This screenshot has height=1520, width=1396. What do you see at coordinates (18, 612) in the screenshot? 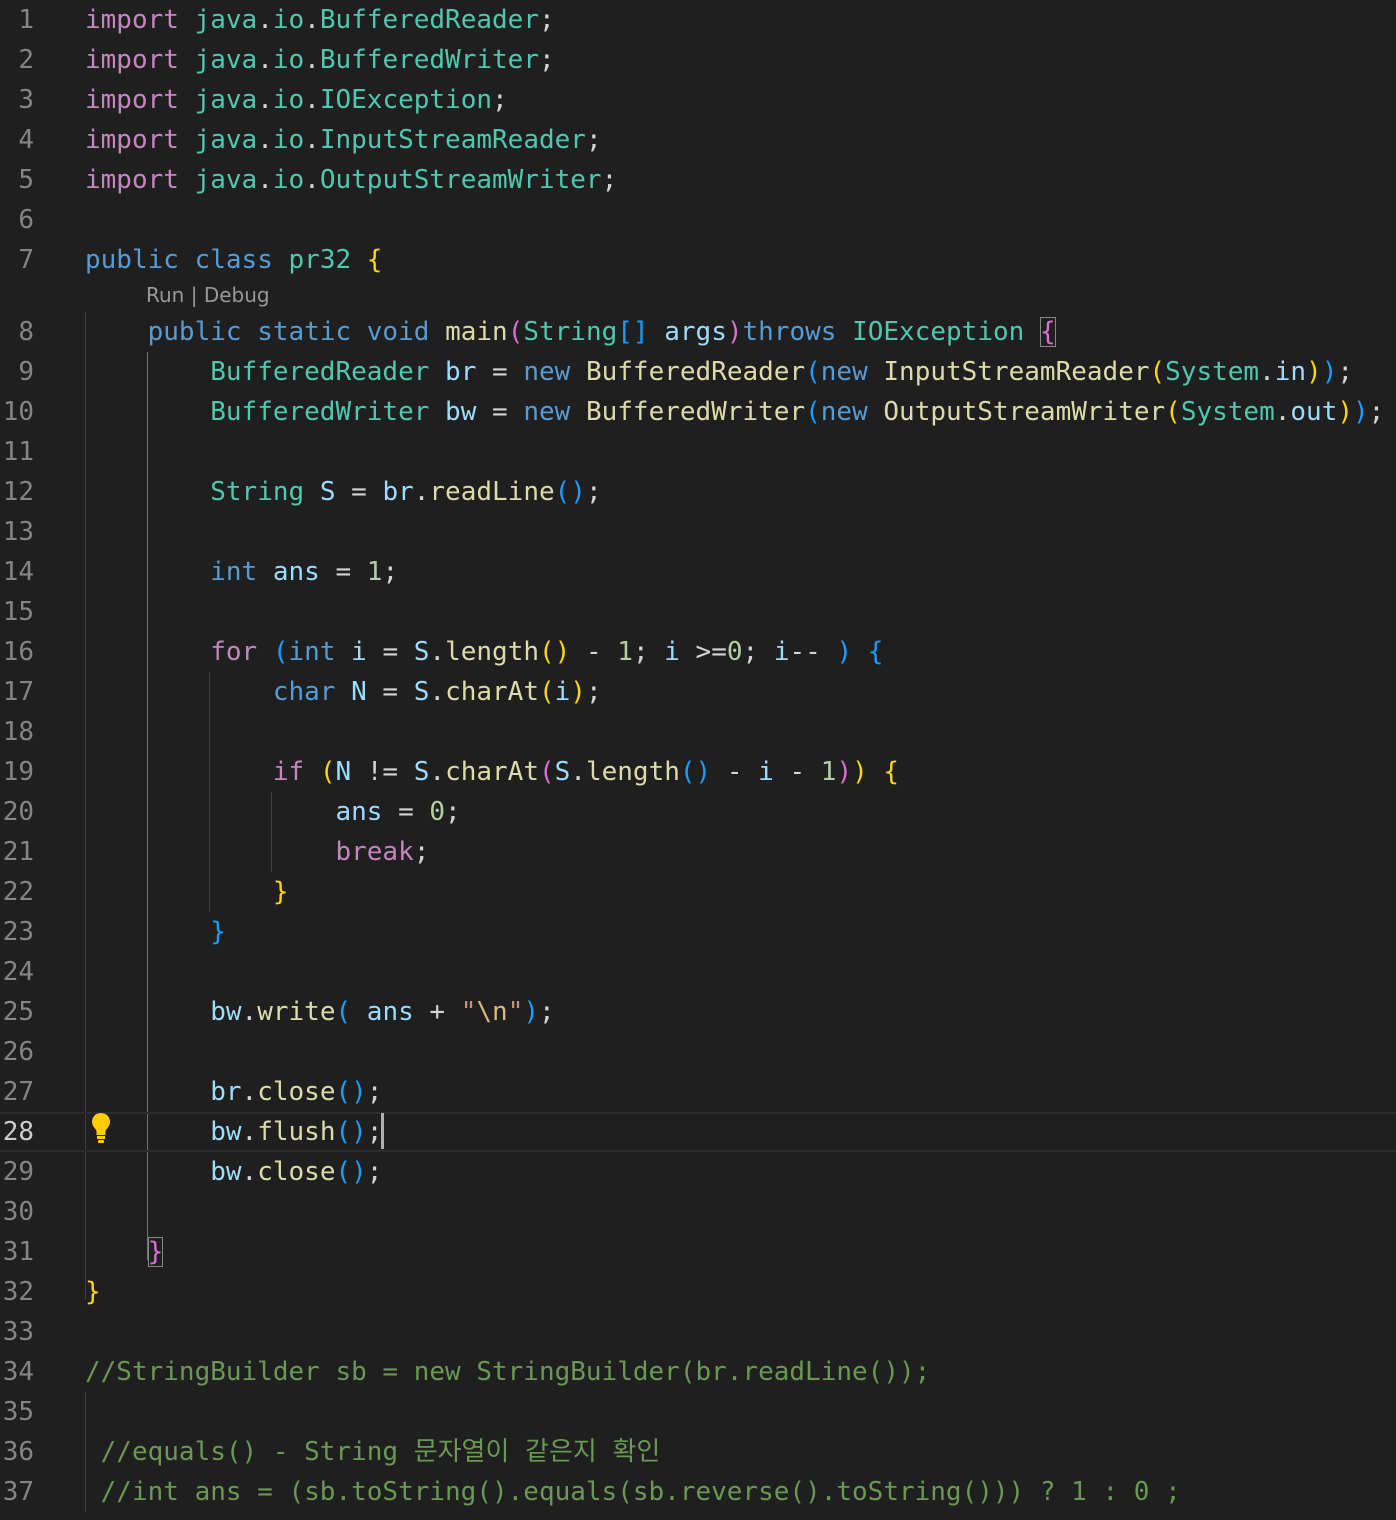
I see `line-number: 15` at bounding box center [18, 612].